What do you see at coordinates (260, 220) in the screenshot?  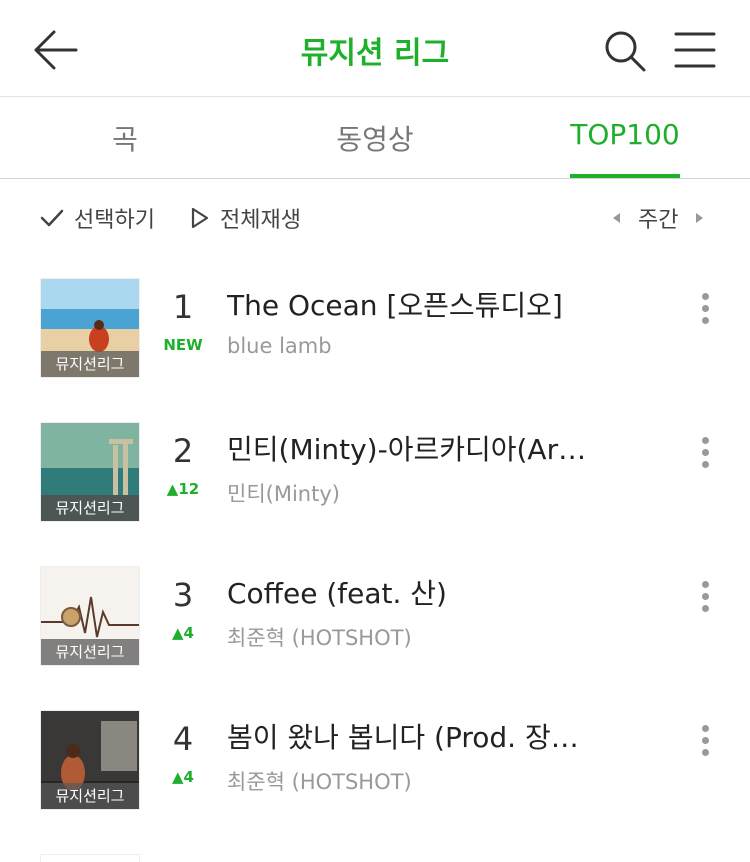 I see `play-all-label: 전체재생` at bounding box center [260, 220].